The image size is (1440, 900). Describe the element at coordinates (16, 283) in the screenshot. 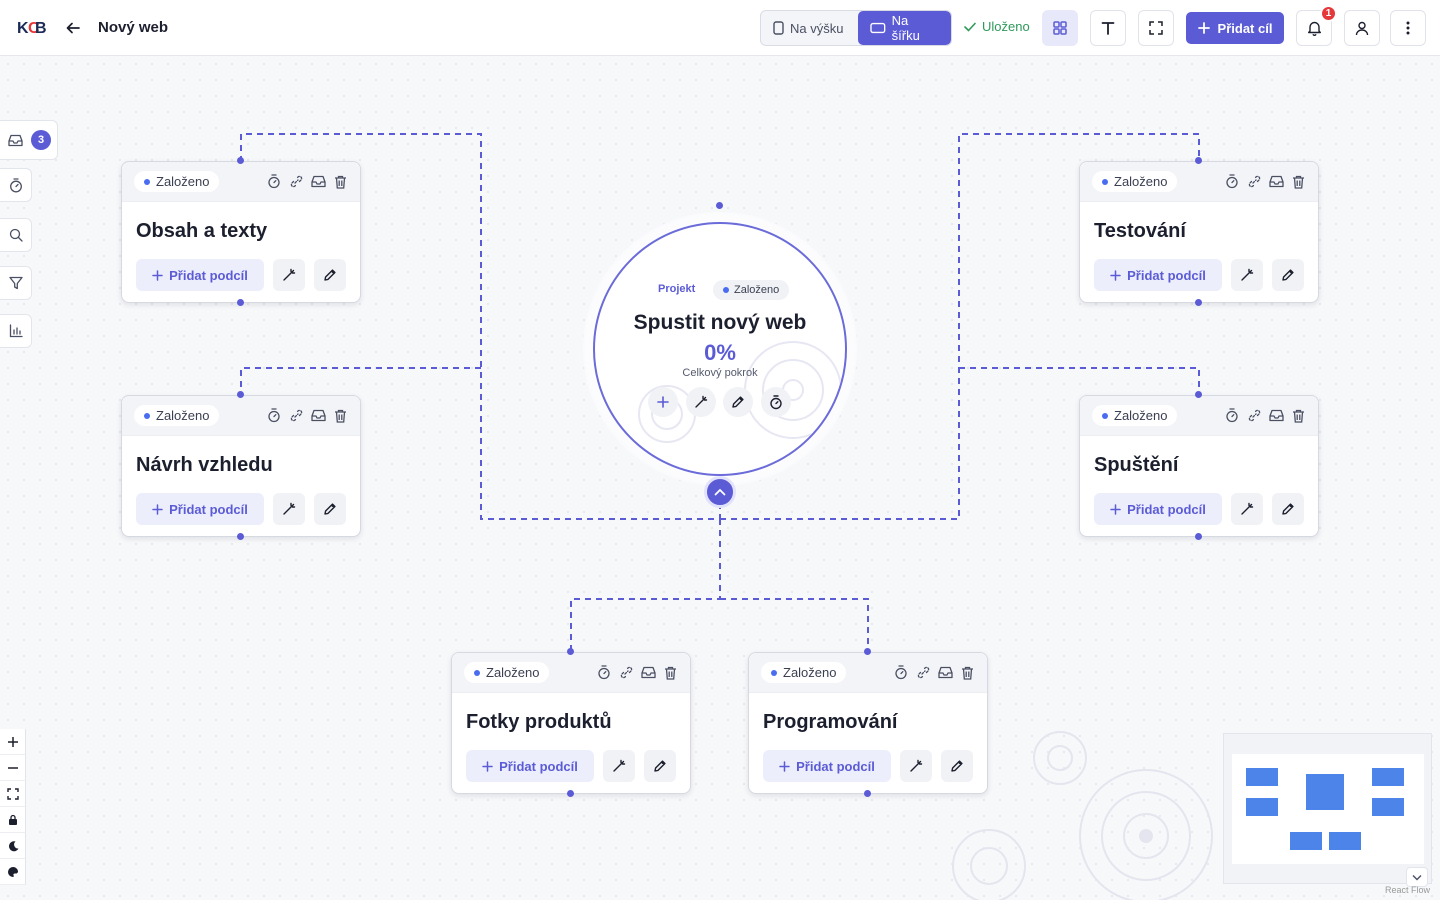

I see `filter-tool` at that location.